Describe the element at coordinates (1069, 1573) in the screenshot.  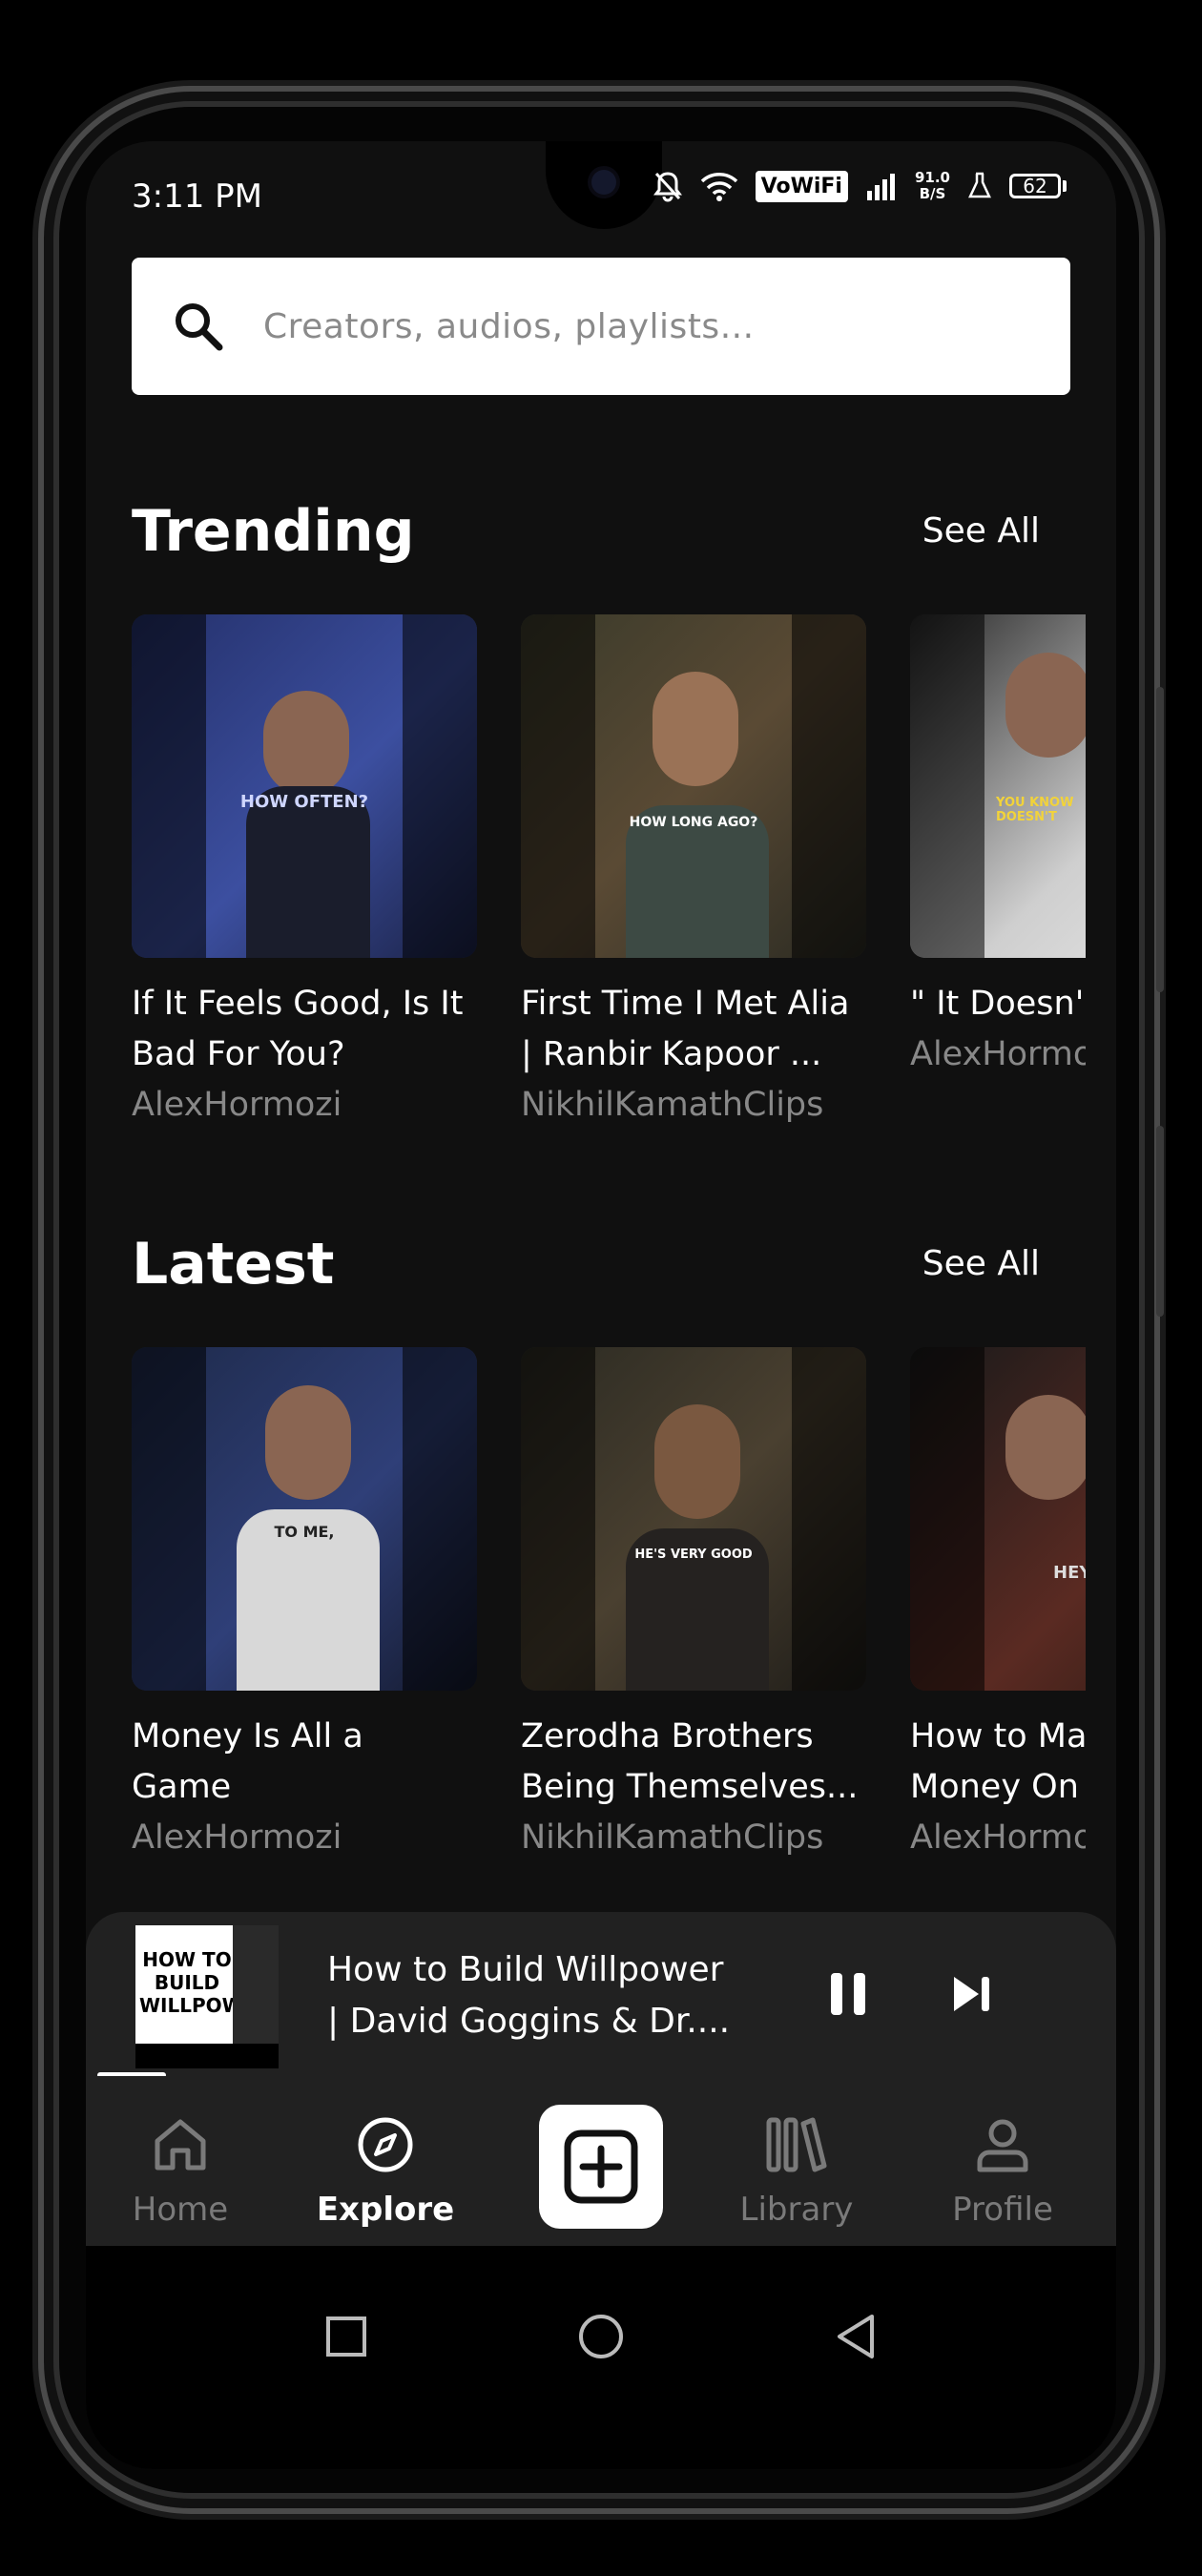
I see `thumbnail-caption: HEY` at that location.